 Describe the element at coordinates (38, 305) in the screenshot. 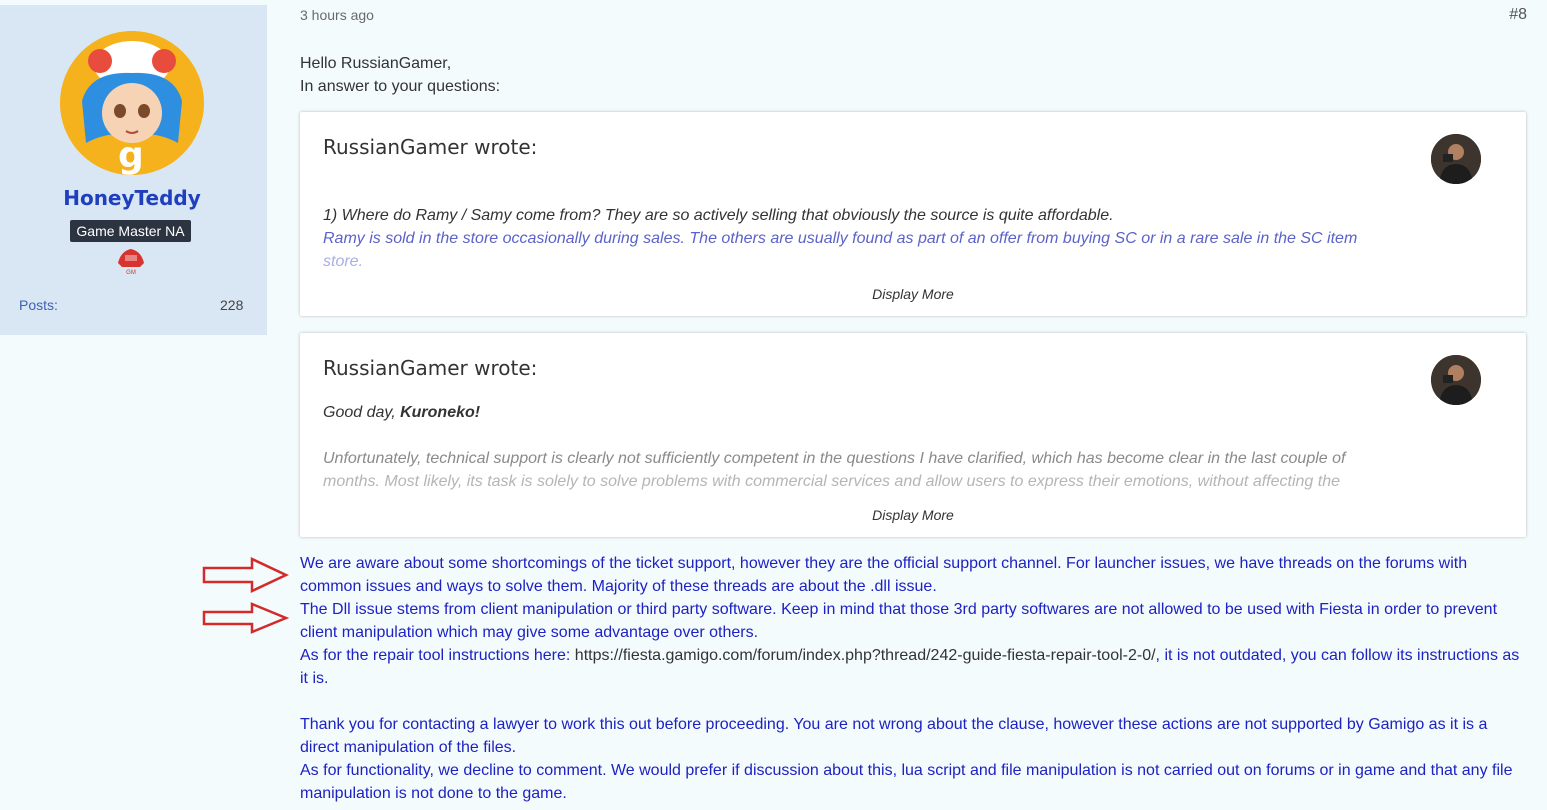

I see `posts-label: Posts:` at that location.